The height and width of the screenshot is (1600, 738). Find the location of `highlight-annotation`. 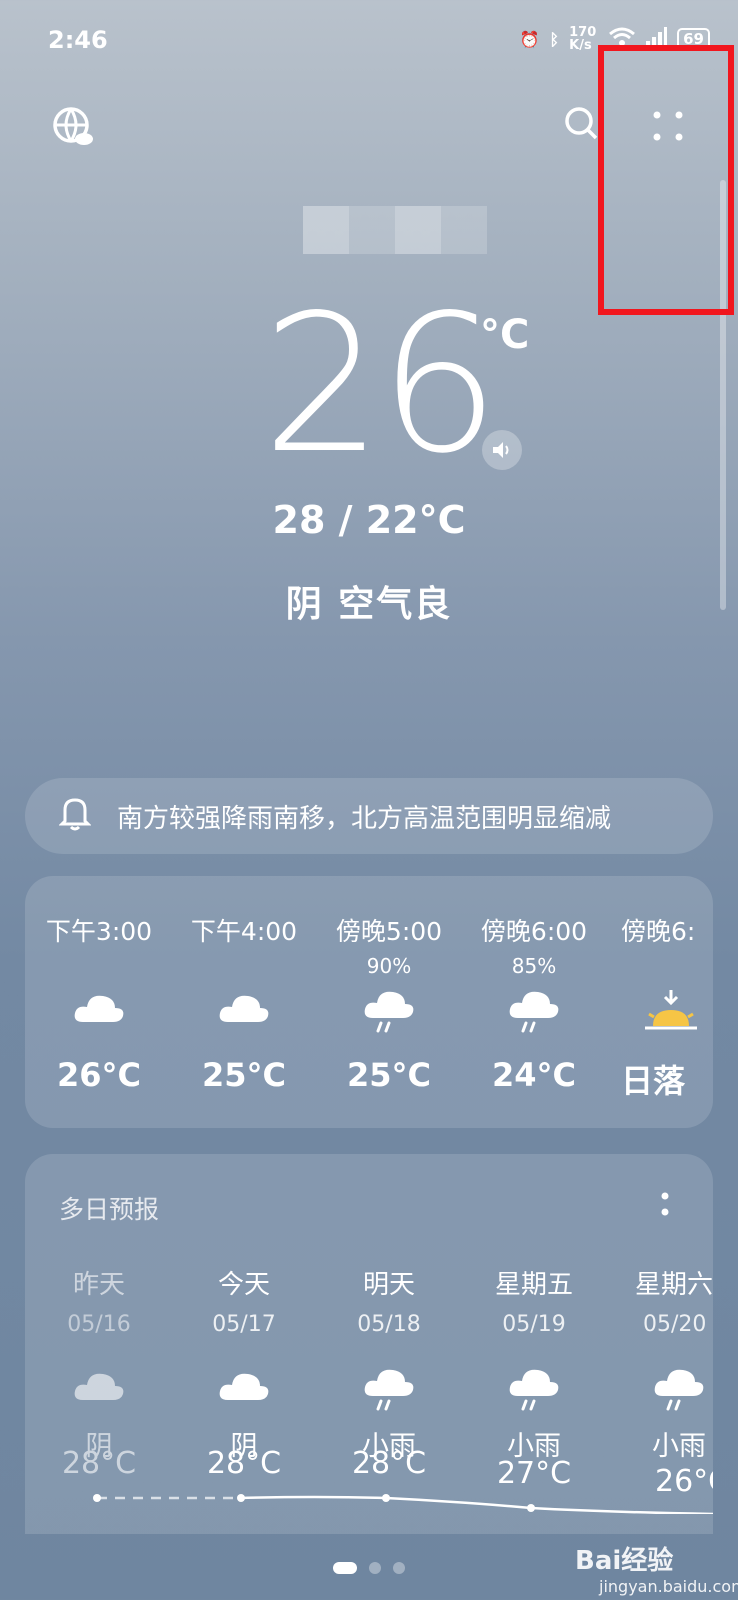

highlight-annotation is located at coordinates (666, 180).